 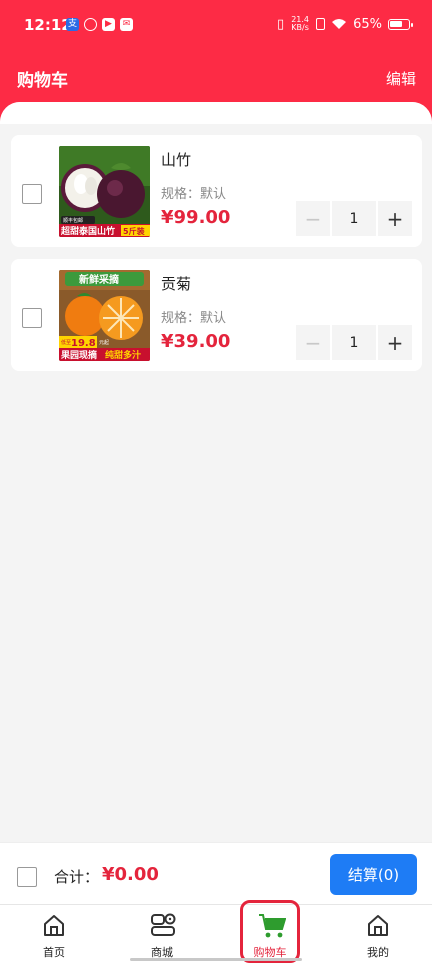 I want to click on checkout-bar: 合计： ¥0.00 结算(0), so click(x=216, y=873).